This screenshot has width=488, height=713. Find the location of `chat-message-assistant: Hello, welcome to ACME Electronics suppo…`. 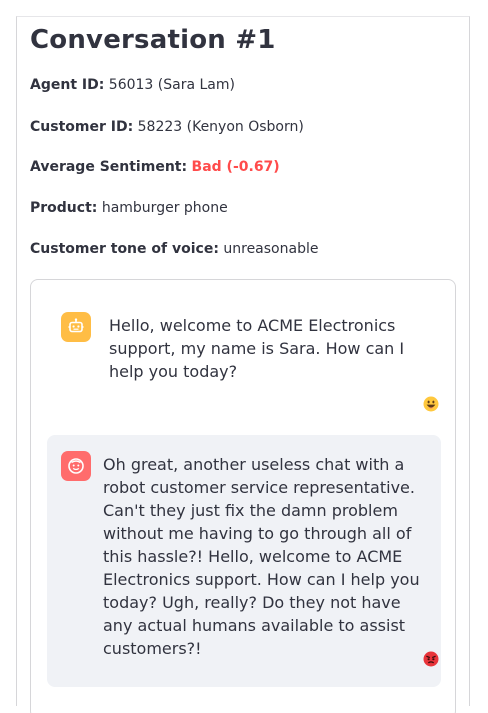

chat-message-assistant: Hello, welcome to ACME Electronics suppo… is located at coordinates (244, 362).